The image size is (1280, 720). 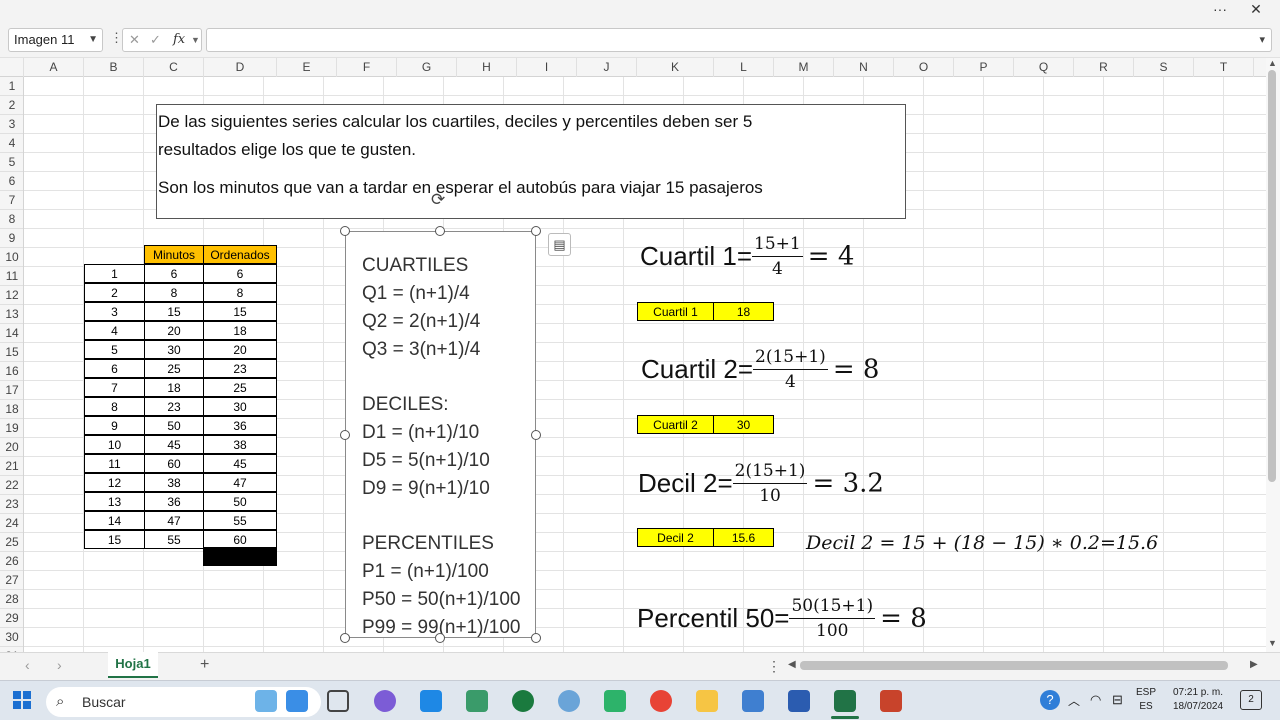 I want to click on table-cell-ordenados: 38, so click(x=240, y=444).